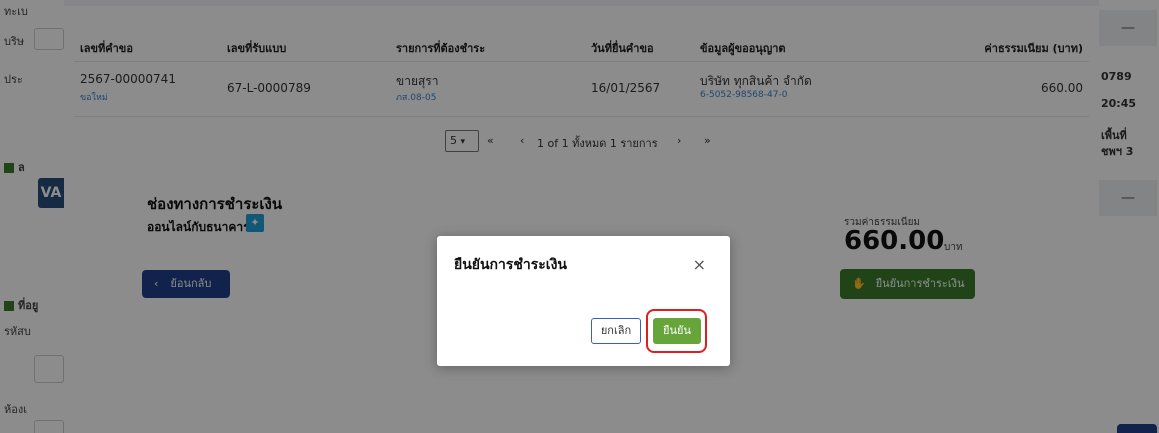 The image size is (1159, 433). I want to click on confirm-dialog: ยืนยันการชำระเงิน × ยกเลิก ยืนยัน, so click(583, 301).